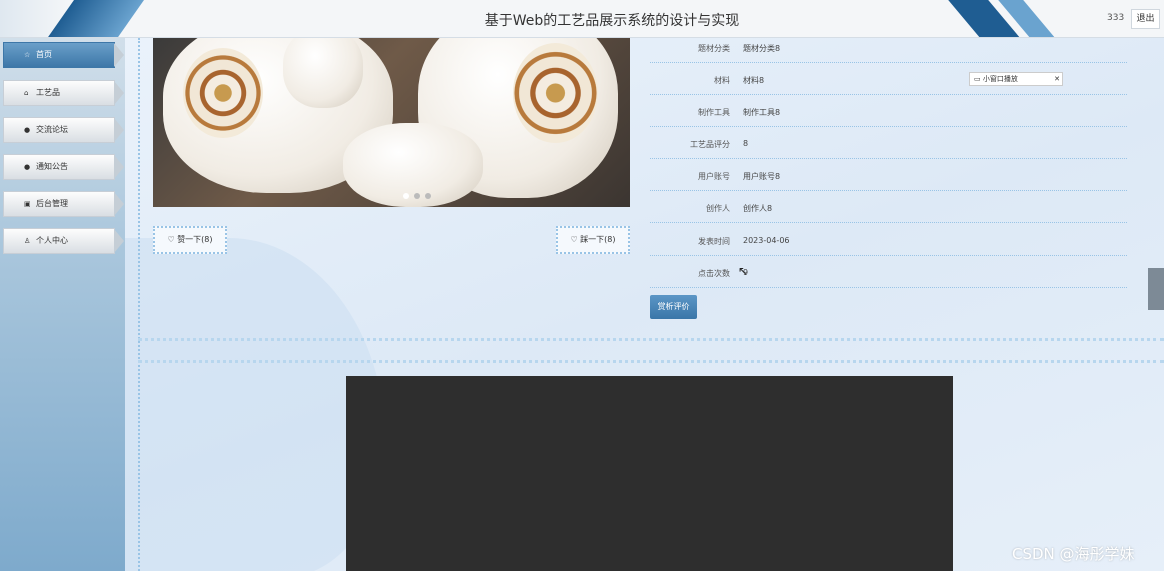 The image size is (1164, 571). Describe the element at coordinates (575, 239) in the screenshot. I see `thumbs-down-icon: ♡` at that location.